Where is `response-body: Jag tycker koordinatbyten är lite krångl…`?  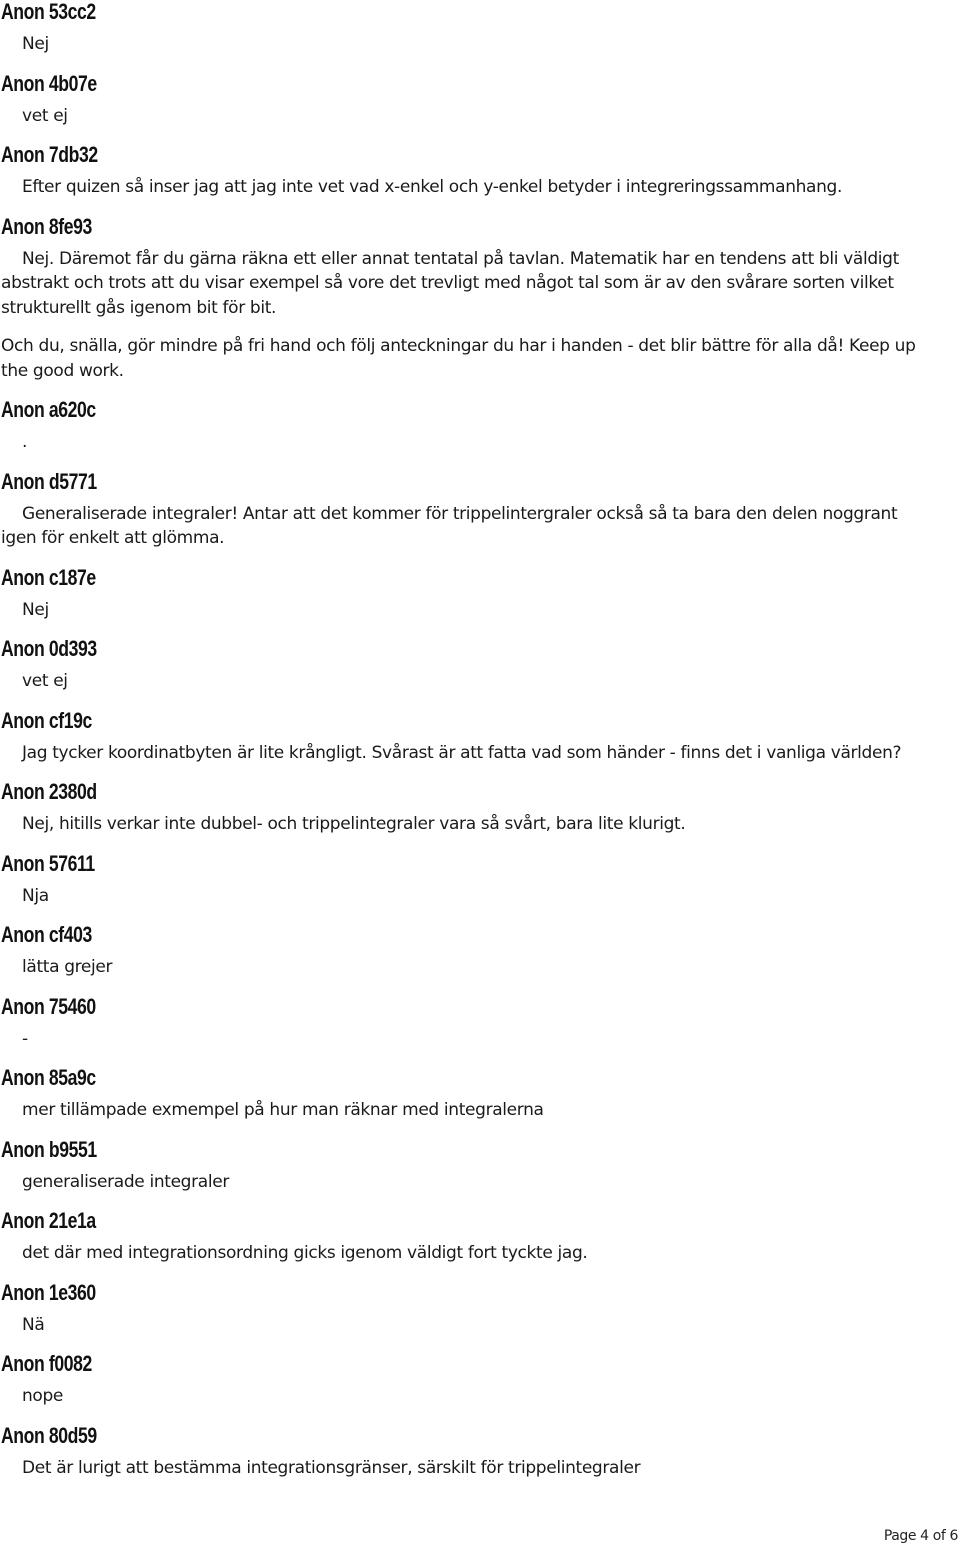 response-body: Jag tycker koordinatbyten är lite krångl… is located at coordinates (466, 759).